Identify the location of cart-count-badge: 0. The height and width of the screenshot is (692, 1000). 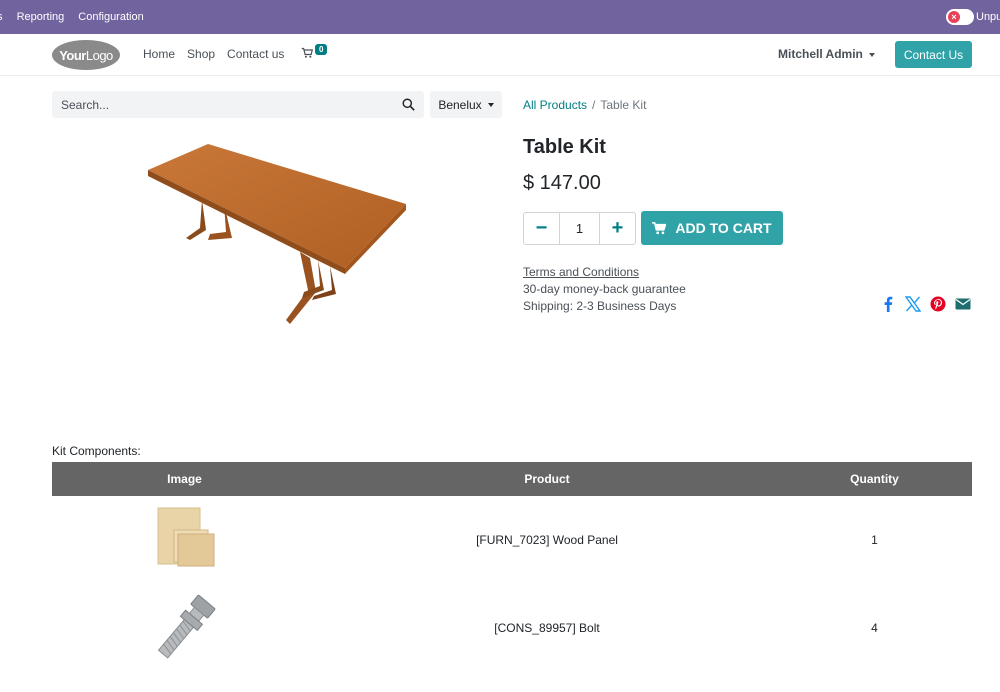
(321, 49).